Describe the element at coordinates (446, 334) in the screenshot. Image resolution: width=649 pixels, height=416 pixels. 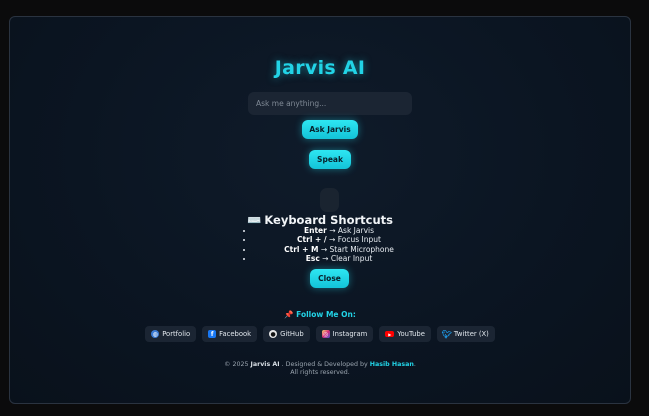
I see `twitter-icon: 🐦︎` at that location.